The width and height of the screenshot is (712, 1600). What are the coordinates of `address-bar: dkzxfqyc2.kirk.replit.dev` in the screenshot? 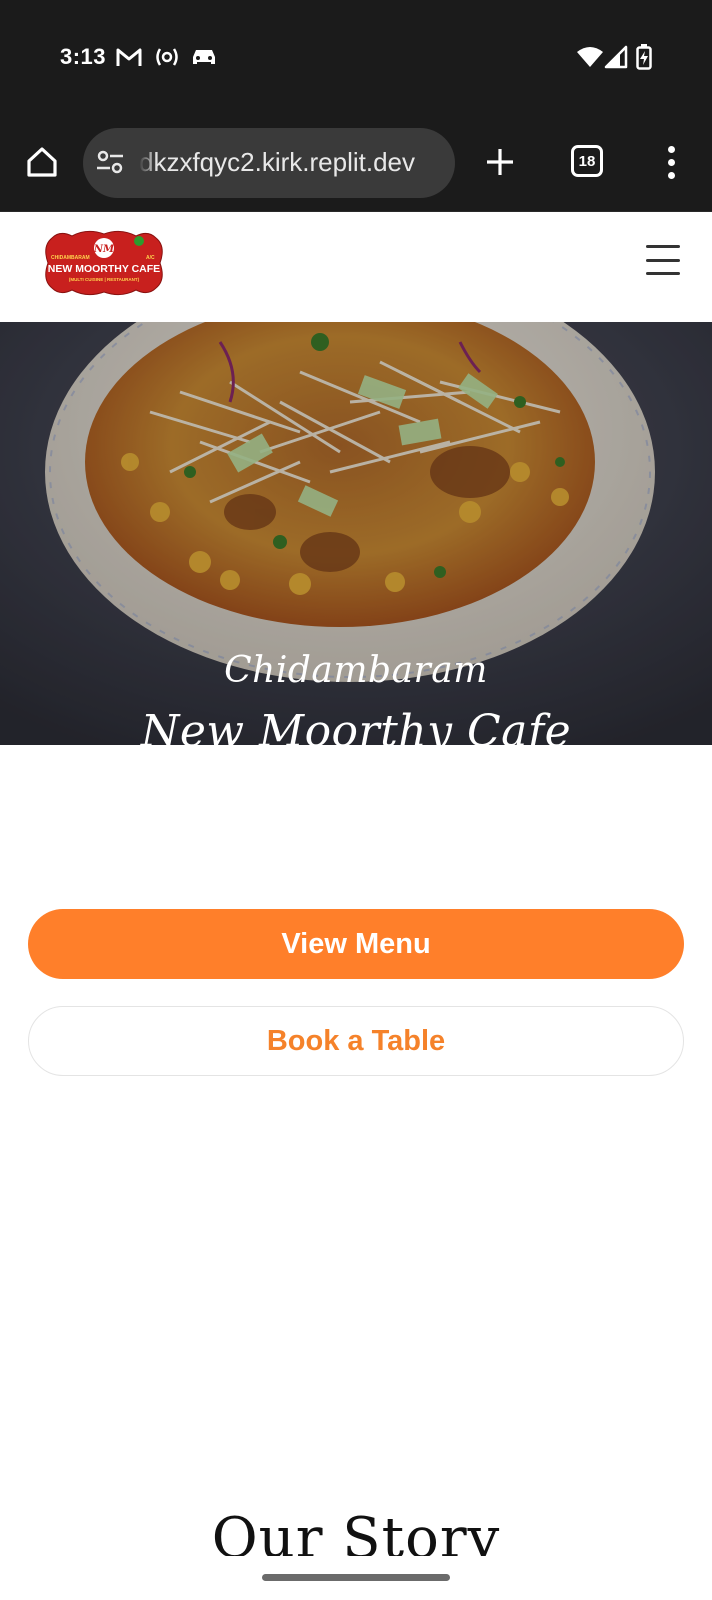 It's located at (269, 163).